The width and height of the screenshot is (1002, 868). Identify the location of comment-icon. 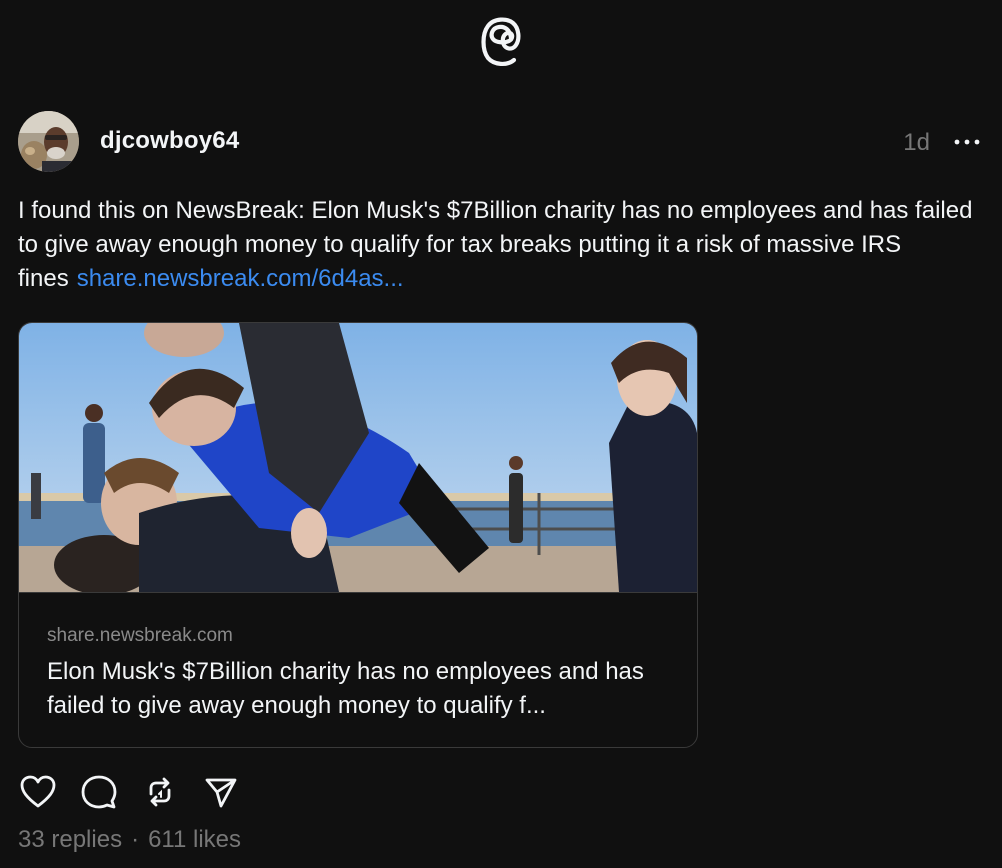
(99, 792).